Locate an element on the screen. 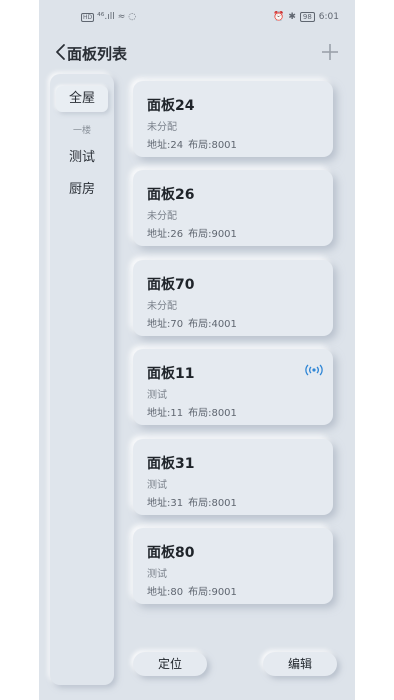  panel-info: 地址:70 布局:4001 is located at coordinates (192, 322).